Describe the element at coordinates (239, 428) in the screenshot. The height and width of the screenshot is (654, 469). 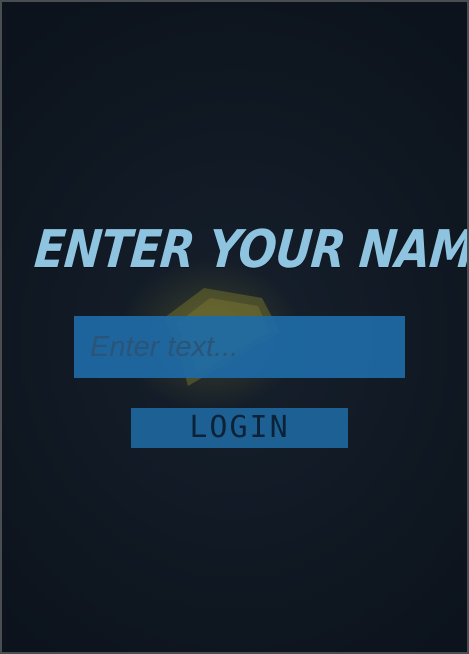
I see `login-button: LOGIN` at that location.